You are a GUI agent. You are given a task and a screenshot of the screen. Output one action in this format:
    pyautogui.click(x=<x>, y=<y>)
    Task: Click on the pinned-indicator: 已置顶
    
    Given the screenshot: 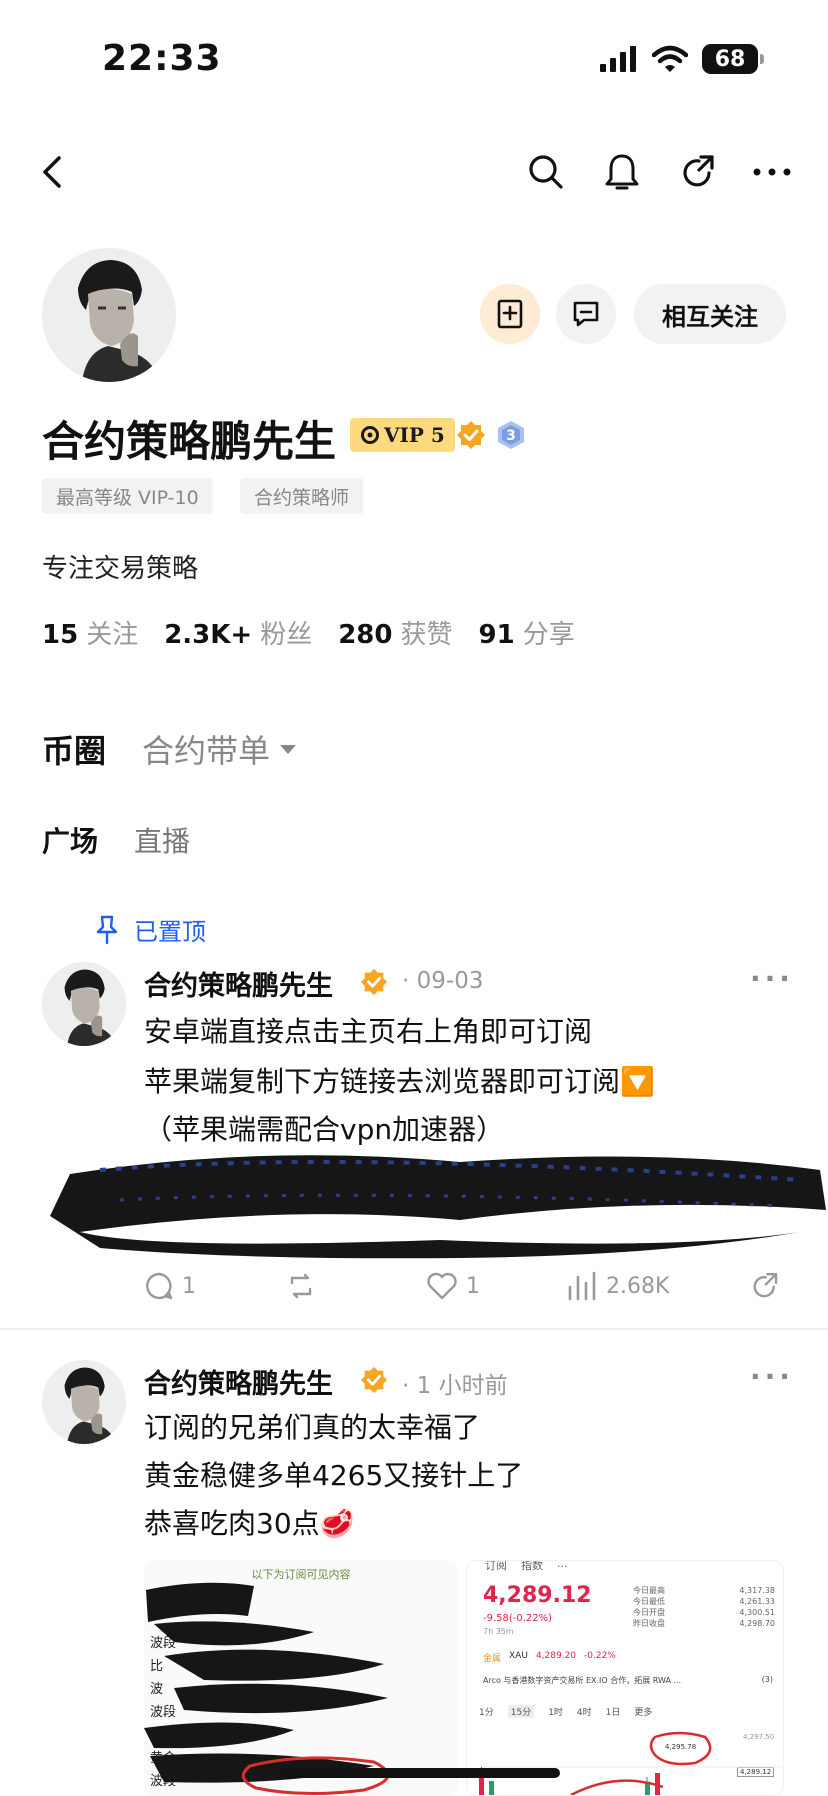 What is the action you would take?
    pyautogui.click(x=151, y=929)
    